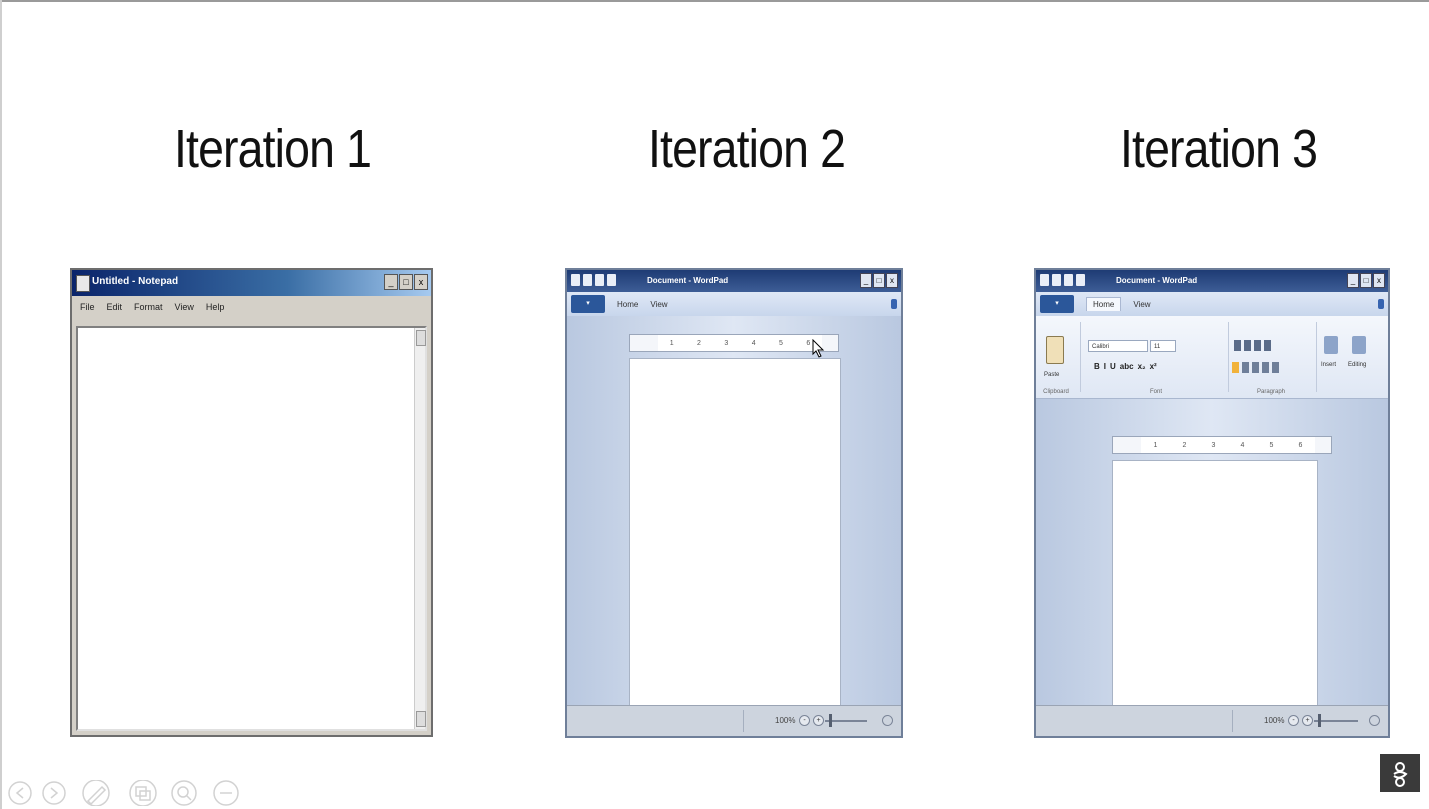 The image size is (1429, 809). What do you see at coordinates (1142, 366) in the screenshot?
I see `subscript-button: x₂` at bounding box center [1142, 366].